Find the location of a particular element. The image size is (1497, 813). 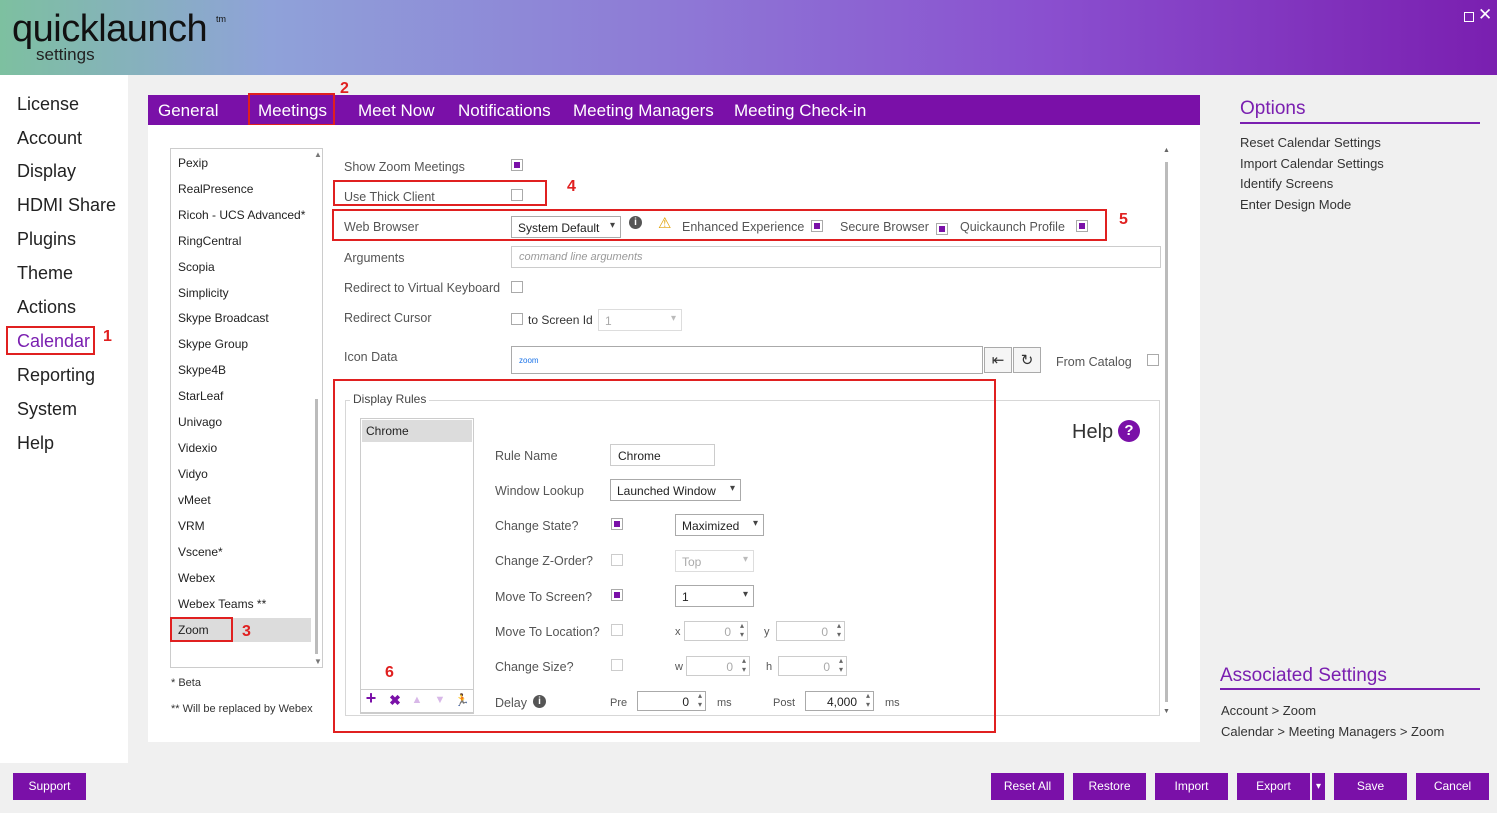

beta-note: * Beta is located at coordinates (186, 683).